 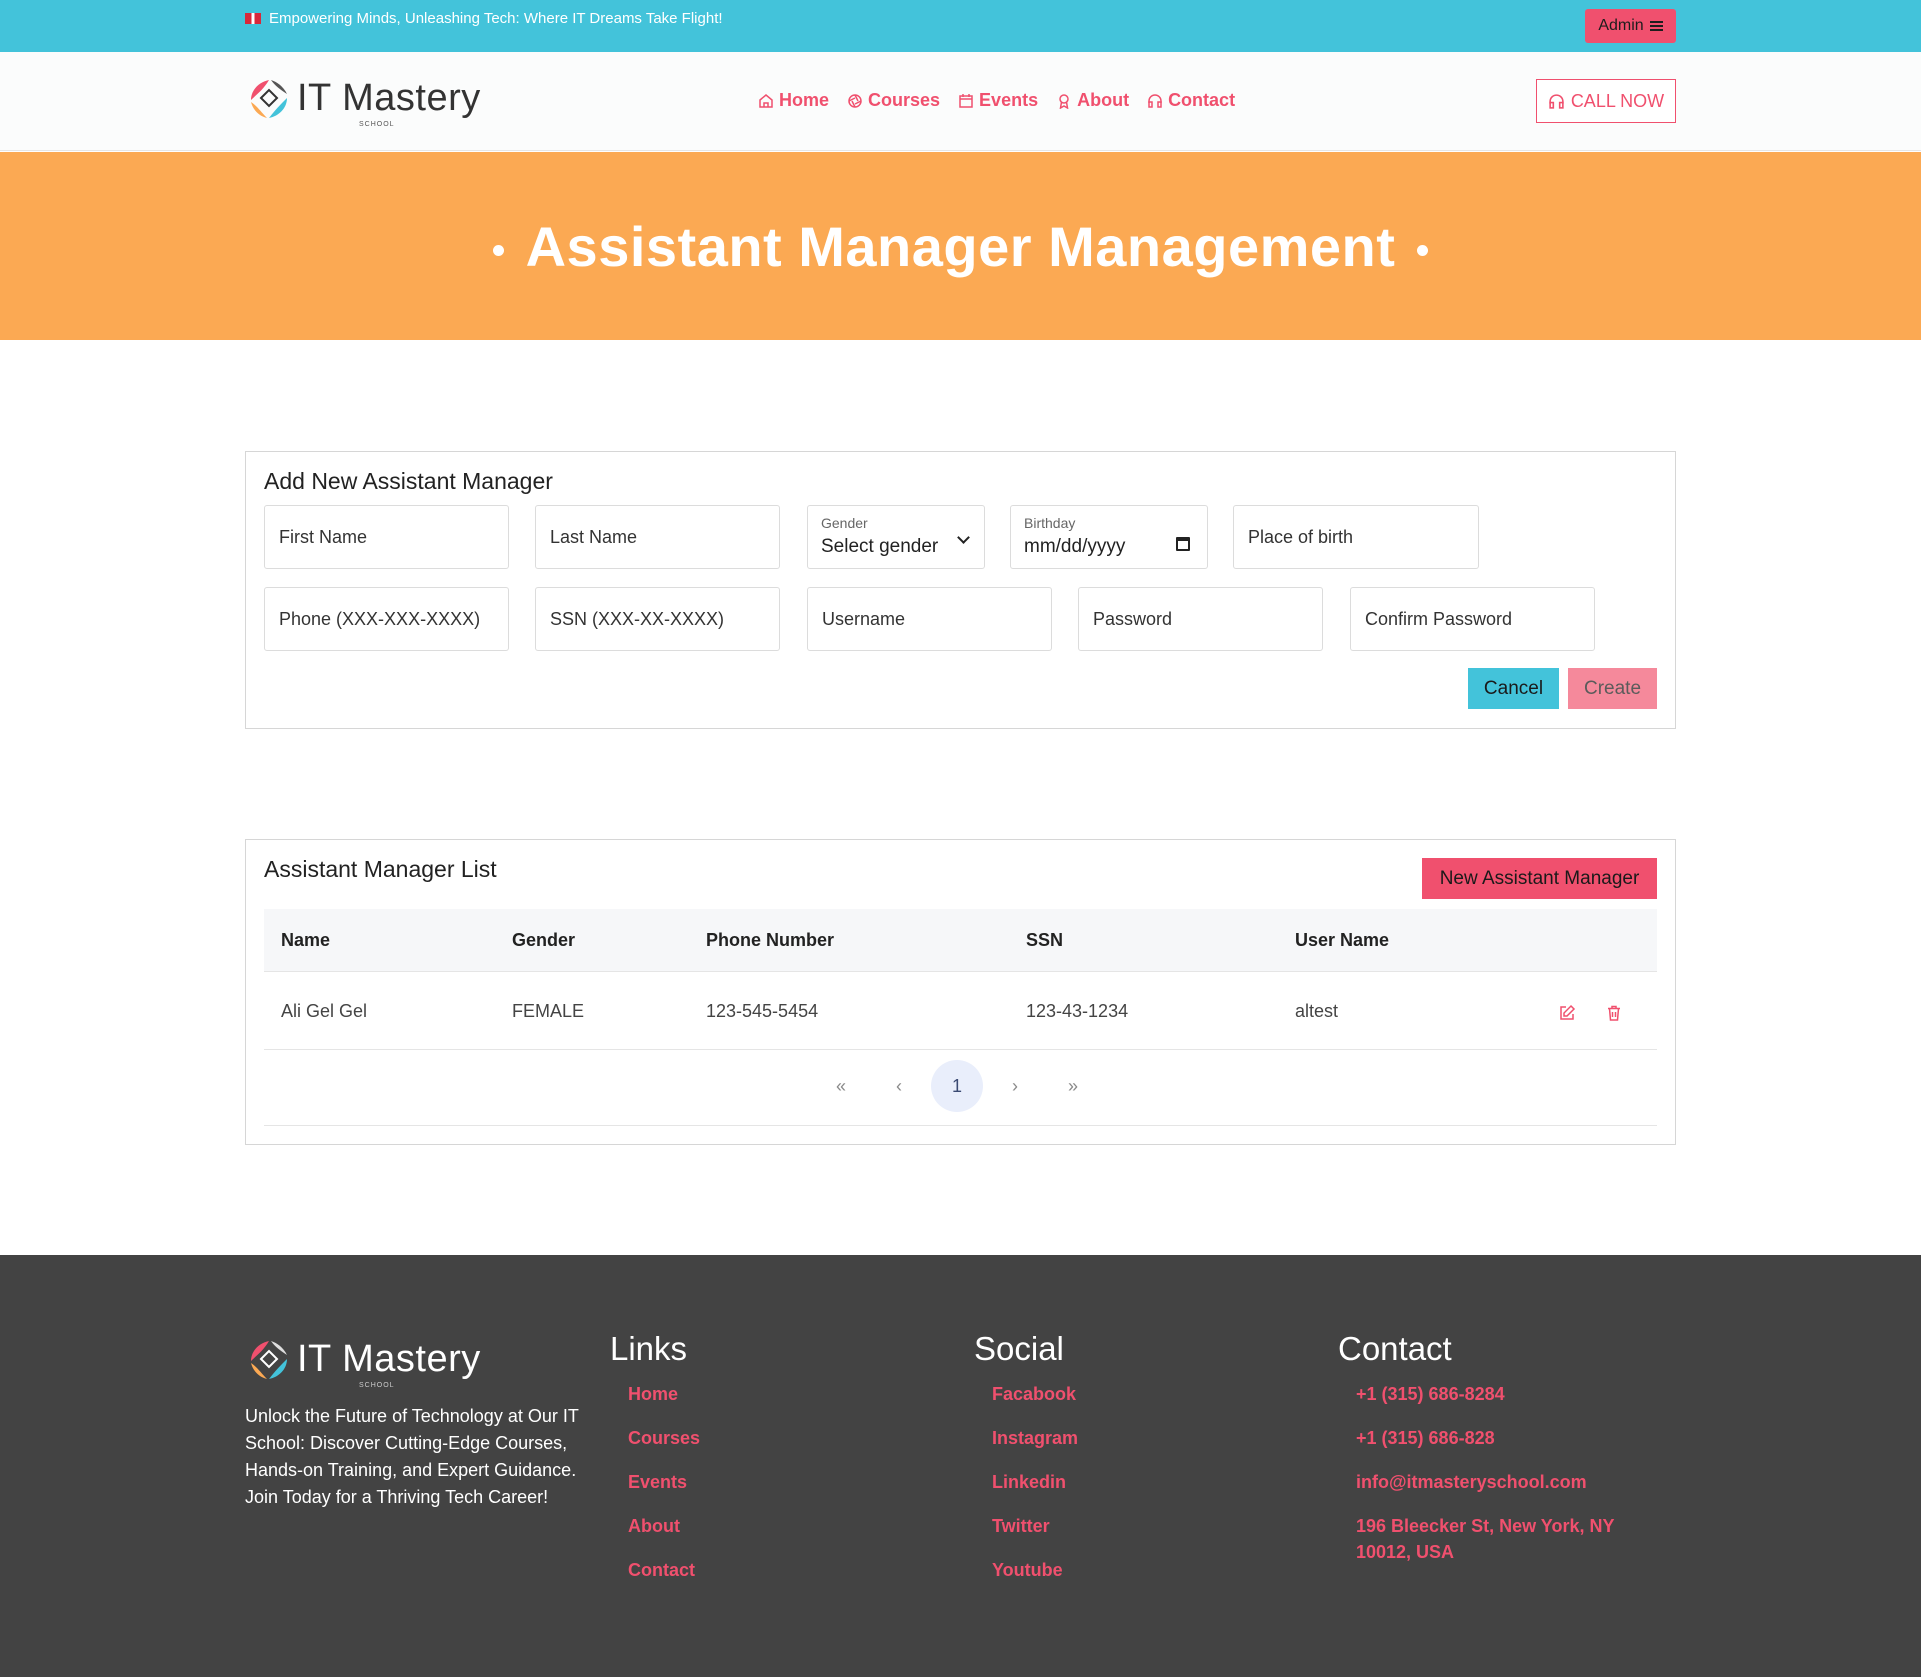 I want to click on first-name-input, so click(x=386, y=537).